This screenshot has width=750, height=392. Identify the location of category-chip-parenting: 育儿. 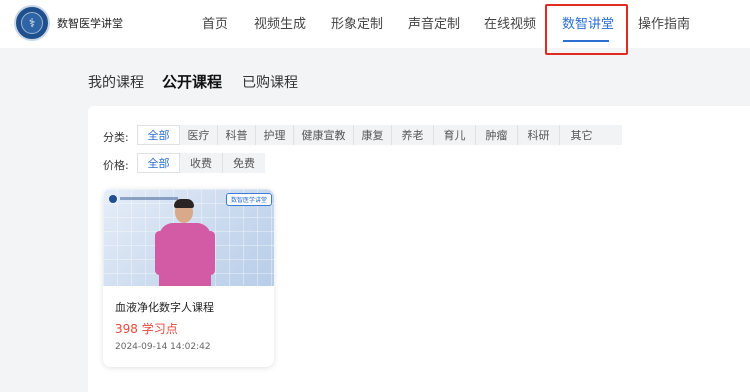
(455, 135).